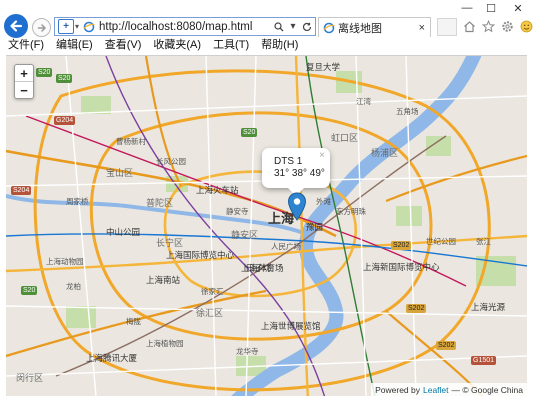 This screenshot has height=400, width=533. What do you see at coordinates (299, 173) in the screenshot?
I see `popup-coordinates: 31° 38° 49°` at bounding box center [299, 173].